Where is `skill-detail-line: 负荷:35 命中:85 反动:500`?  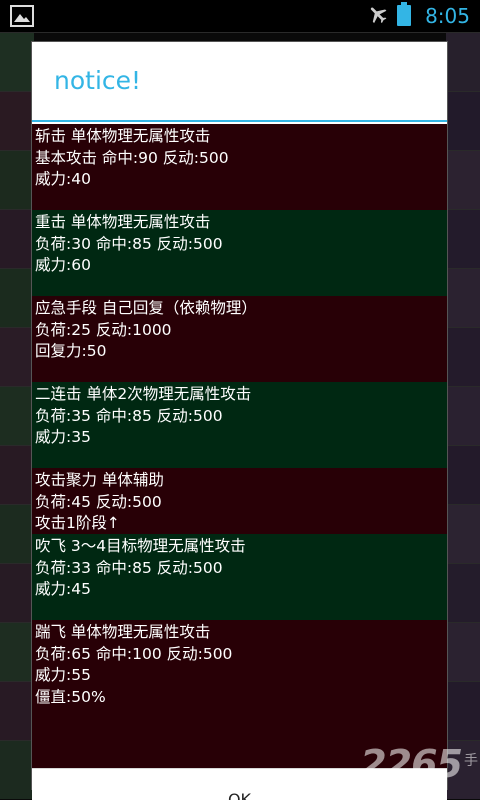 skill-detail-line: 负荷:35 命中:85 反动:500 is located at coordinates (129, 415).